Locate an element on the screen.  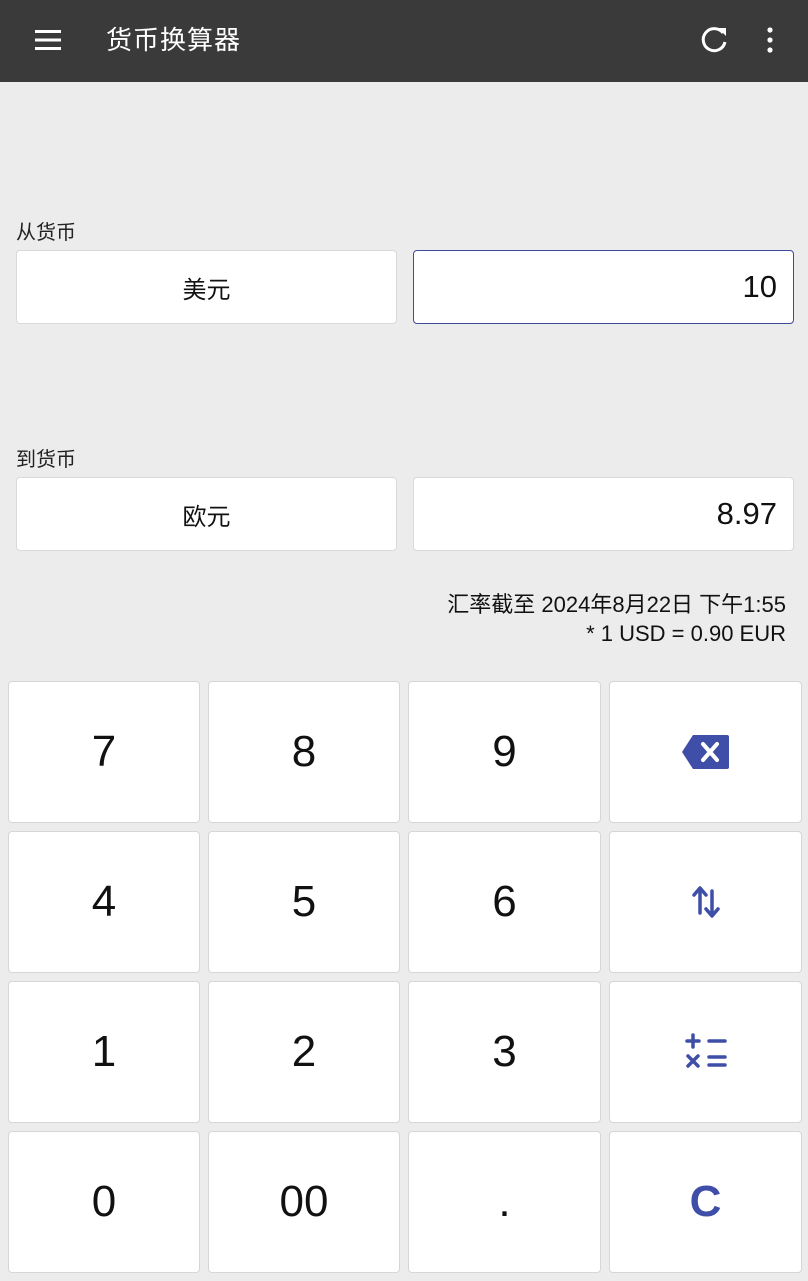
more-options-button is located at coordinates (770, 40).